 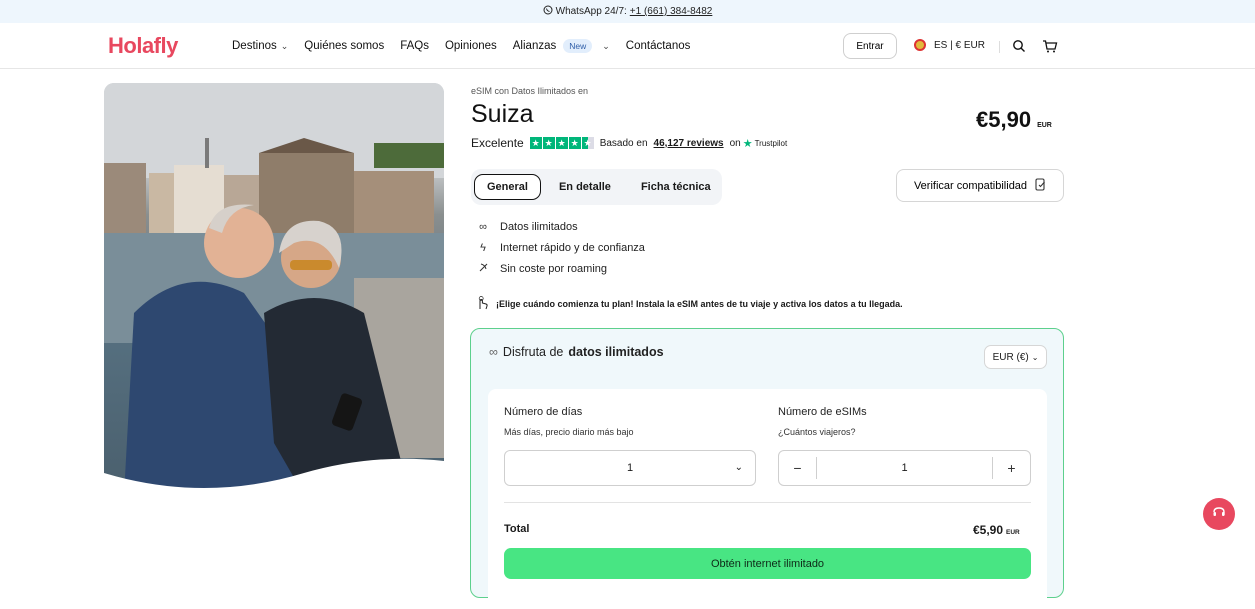 I want to click on feature-label: Internet rápido y de confianza, so click(x=572, y=247).